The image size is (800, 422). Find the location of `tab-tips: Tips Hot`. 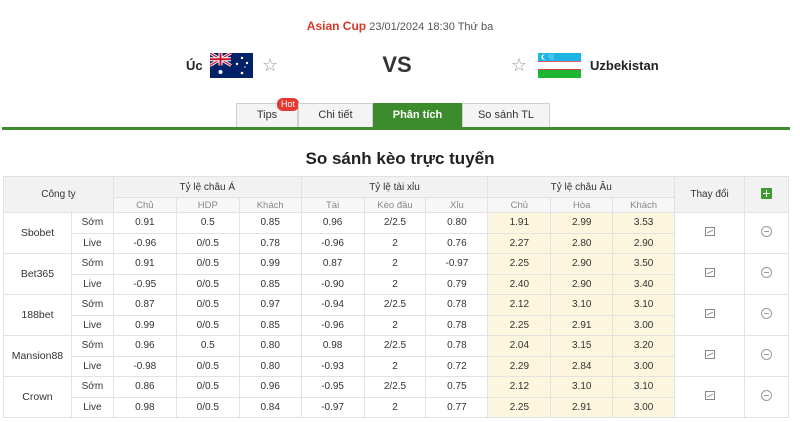

tab-tips: Tips Hot is located at coordinates (267, 112).